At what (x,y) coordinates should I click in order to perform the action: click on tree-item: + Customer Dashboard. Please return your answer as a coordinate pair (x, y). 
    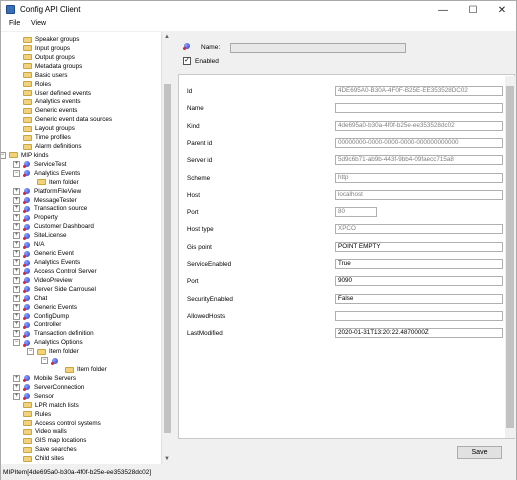
    Looking at the image, I should click on (53, 226).